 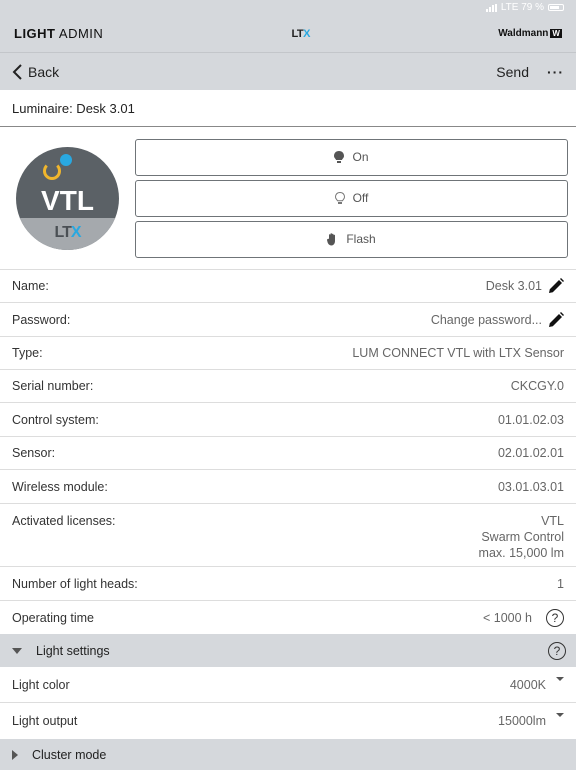 What do you see at coordinates (360, 198) in the screenshot?
I see `off-label: Off` at bounding box center [360, 198].